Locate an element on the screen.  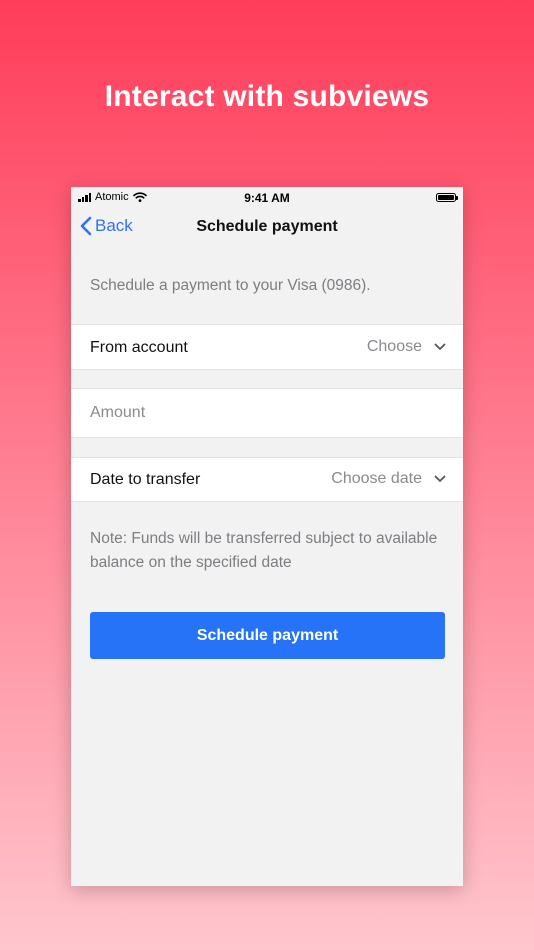
from-account-row: From account Choose is located at coordinates (267, 347).